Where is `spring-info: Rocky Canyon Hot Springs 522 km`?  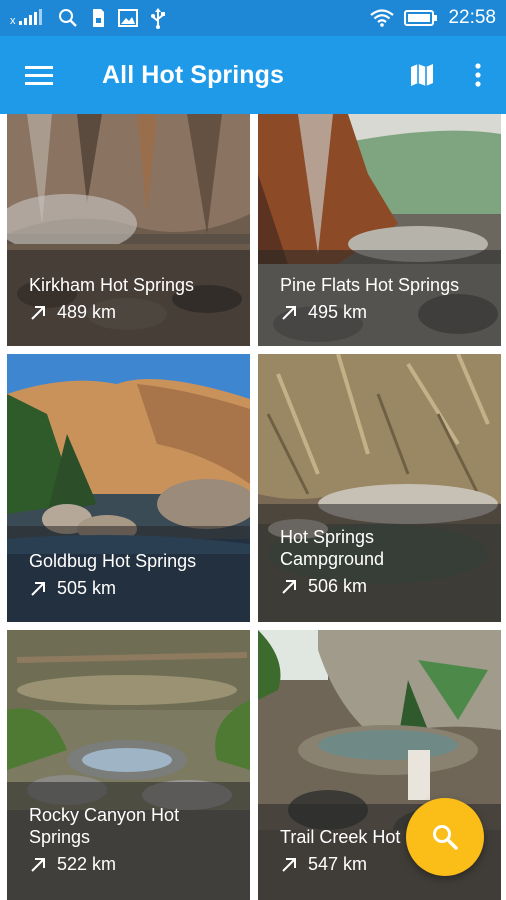
spring-info: Rocky Canyon Hot Springs 522 km is located at coordinates (128, 841).